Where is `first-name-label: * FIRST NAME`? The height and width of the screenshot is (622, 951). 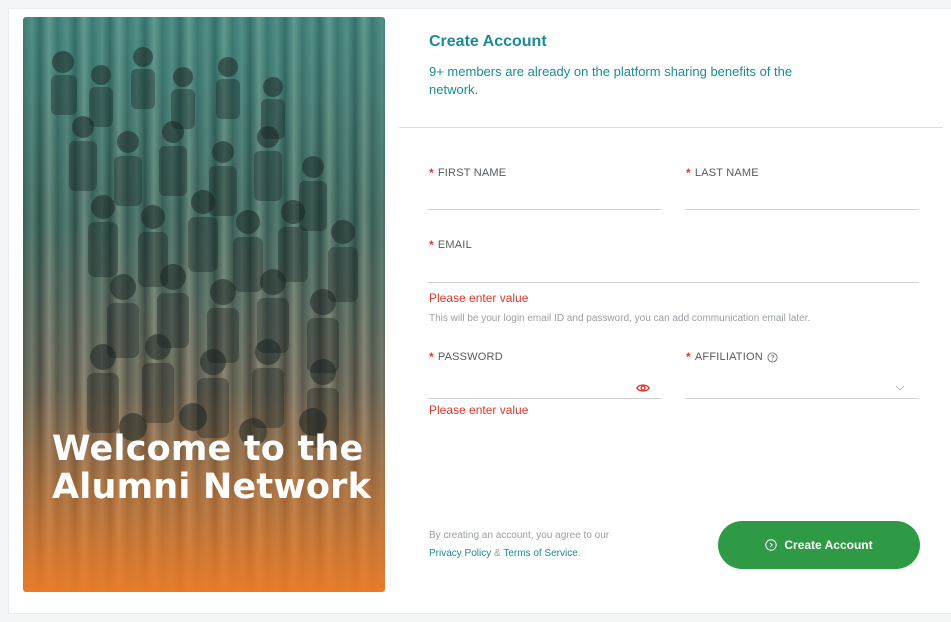
first-name-label: * FIRST NAME is located at coordinates (467, 173).